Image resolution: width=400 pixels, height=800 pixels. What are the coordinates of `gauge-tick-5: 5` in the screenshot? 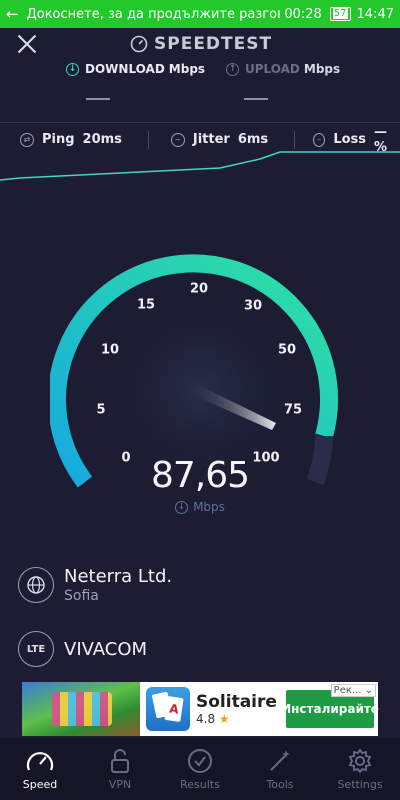 It's located at (101, 410).